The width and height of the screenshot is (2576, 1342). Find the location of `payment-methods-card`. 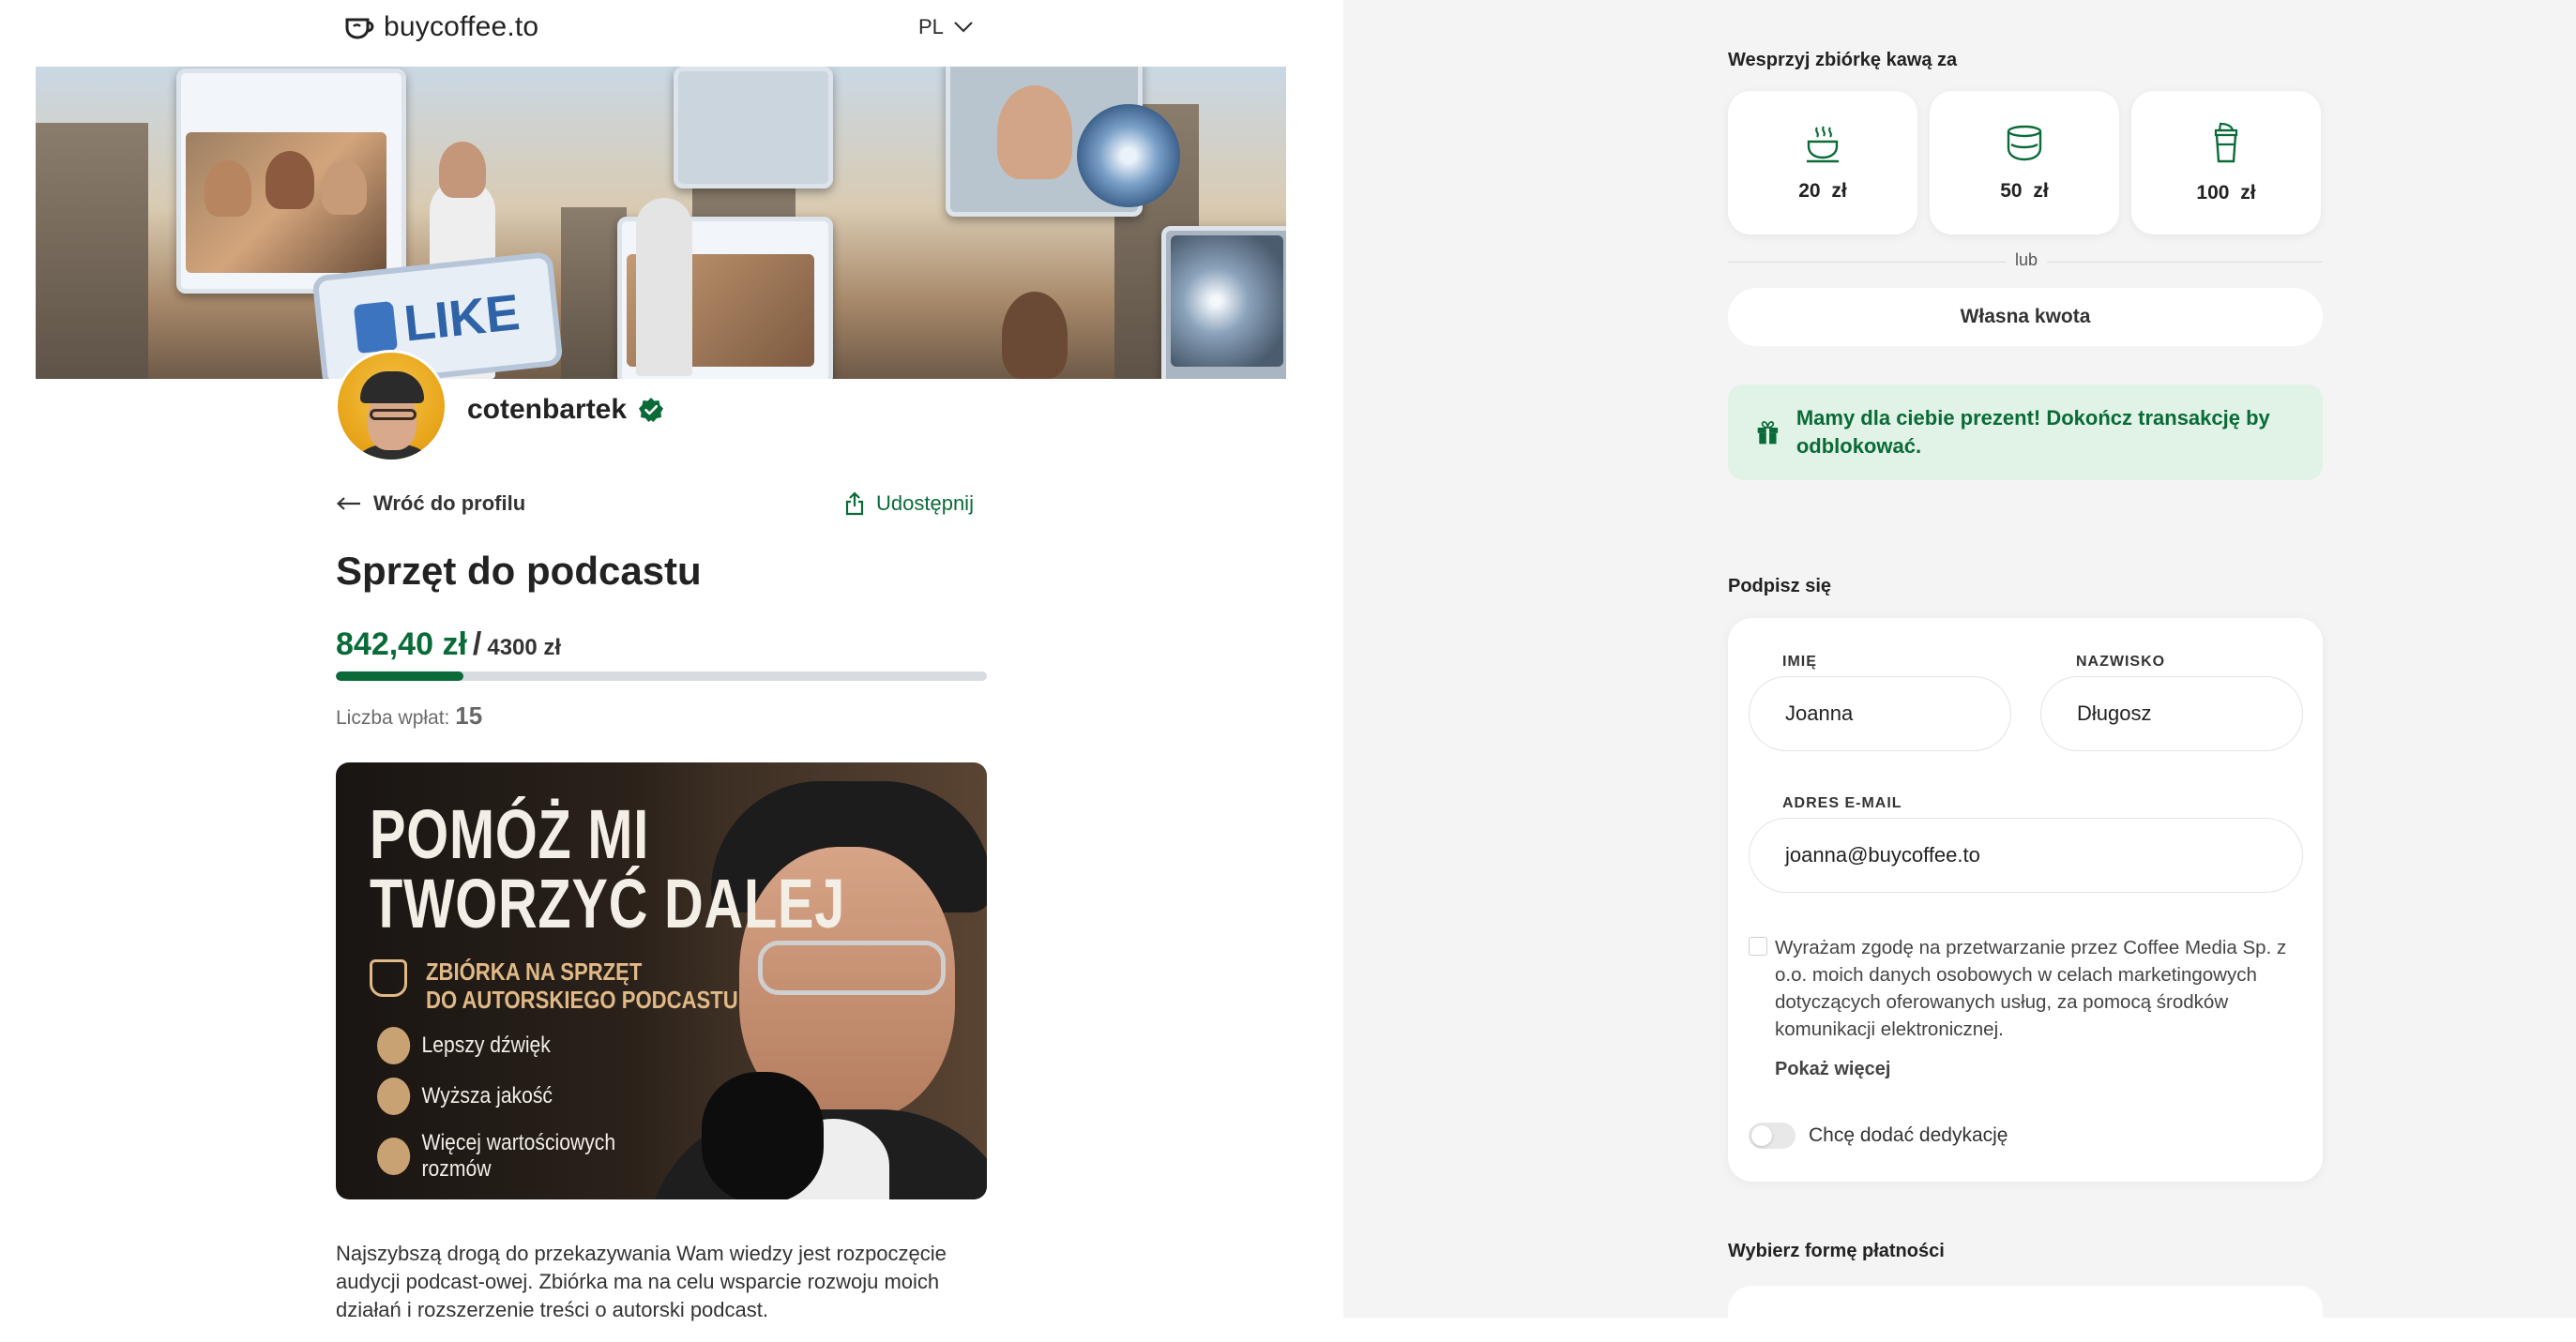

payment-methods-card is located at coordinates (2025, 1314).